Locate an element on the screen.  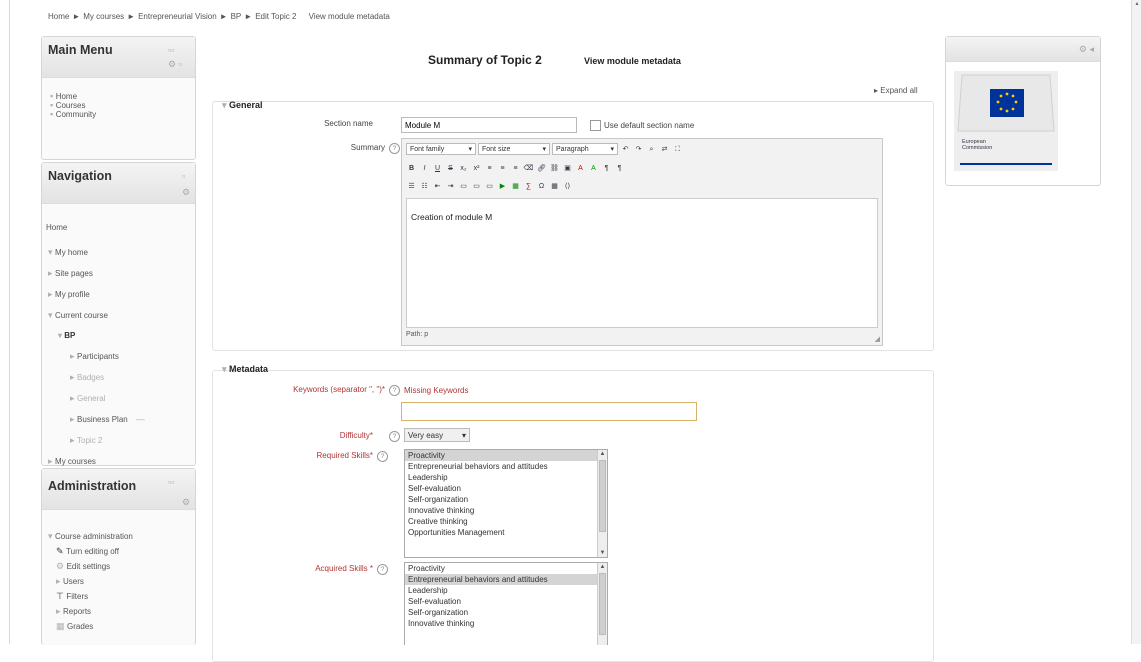
breadcrumb-course: BP is located at coordinates (236, 16).